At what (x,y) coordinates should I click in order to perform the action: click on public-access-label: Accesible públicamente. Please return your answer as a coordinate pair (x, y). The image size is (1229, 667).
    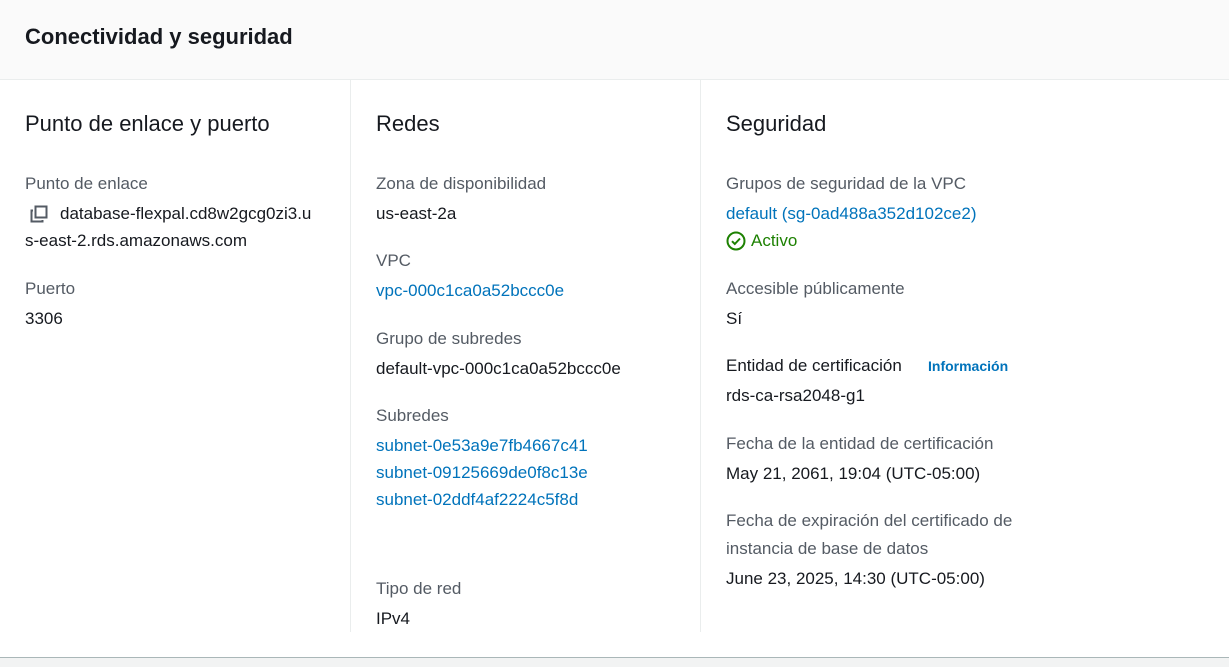
    Looking at the image, I should click on (815, 288).